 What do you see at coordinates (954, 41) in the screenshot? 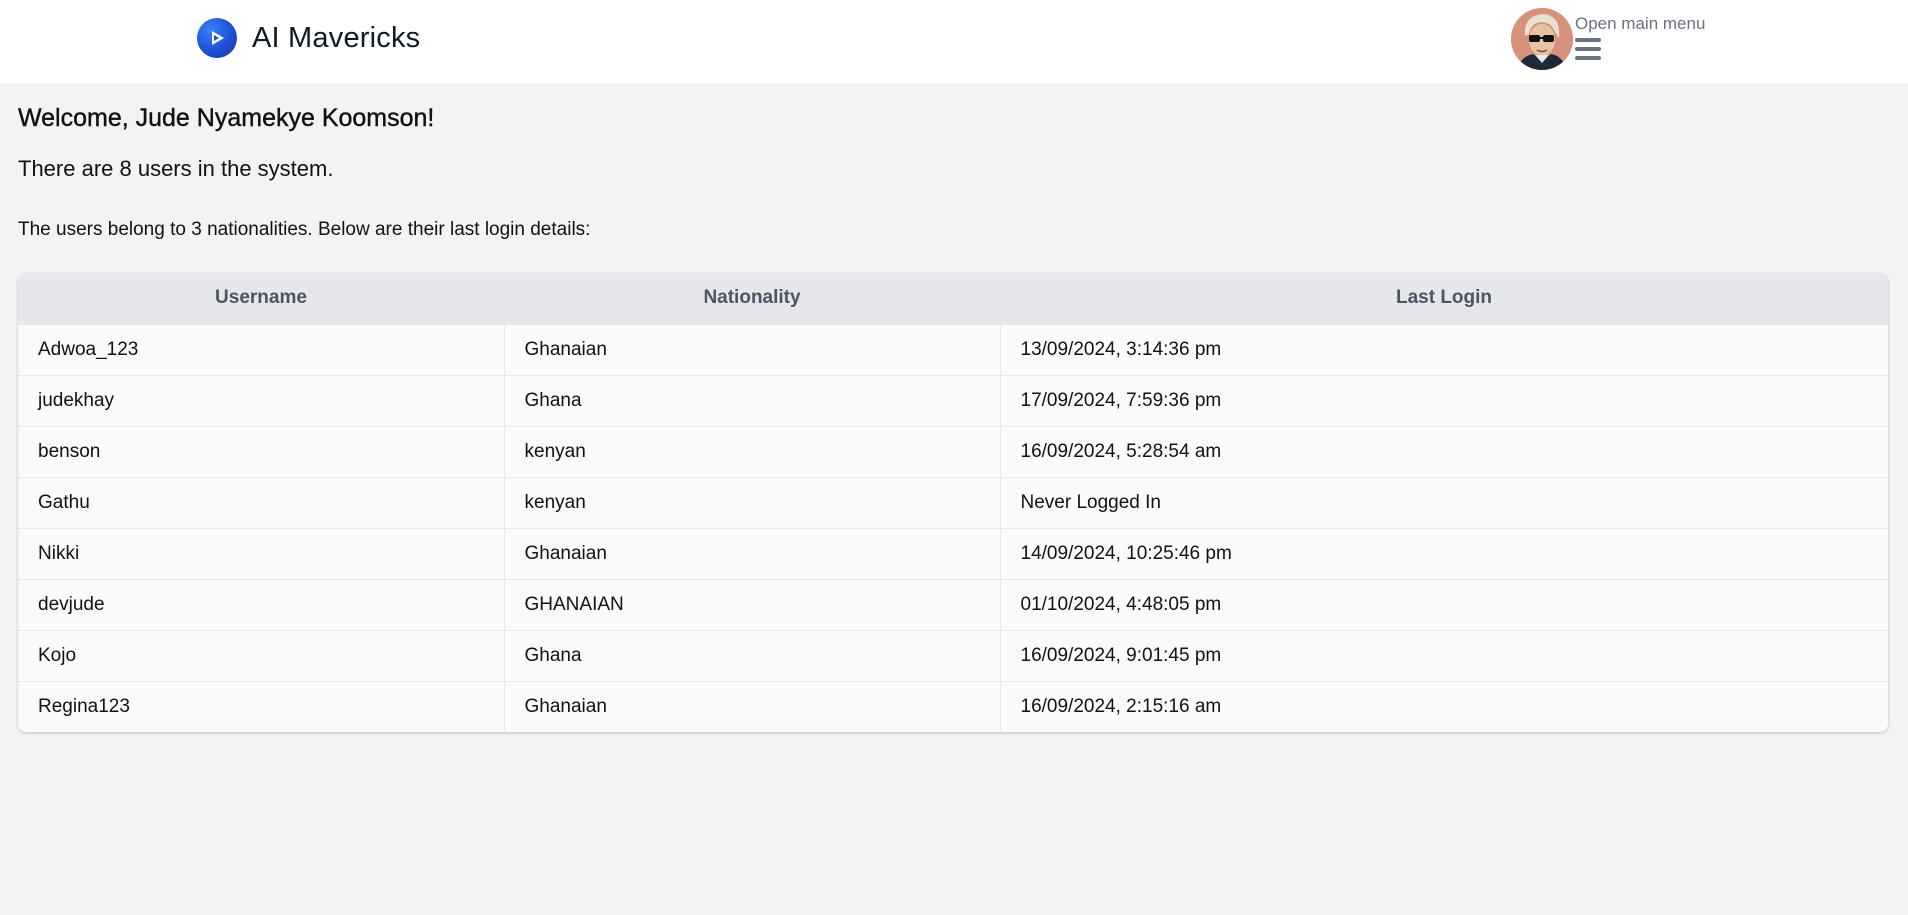
I see `top-navbar: AI Mavericks Open main menu` at bounding box center [954, 41].